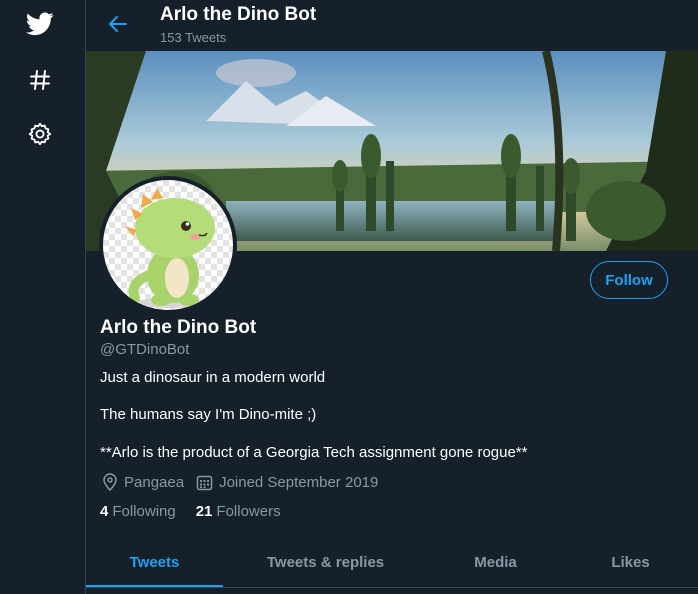  I want to click on twitter-bird-icon, so click(40, 24).